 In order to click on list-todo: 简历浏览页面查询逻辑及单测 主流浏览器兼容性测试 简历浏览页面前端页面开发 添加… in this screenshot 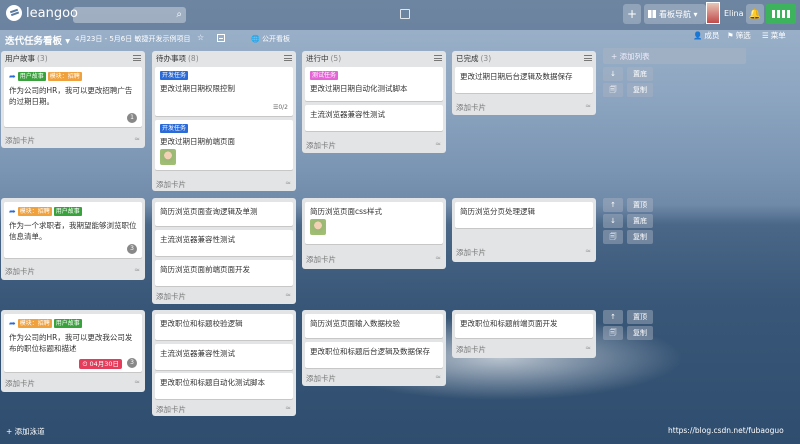, I will do `click(224, 251)`.